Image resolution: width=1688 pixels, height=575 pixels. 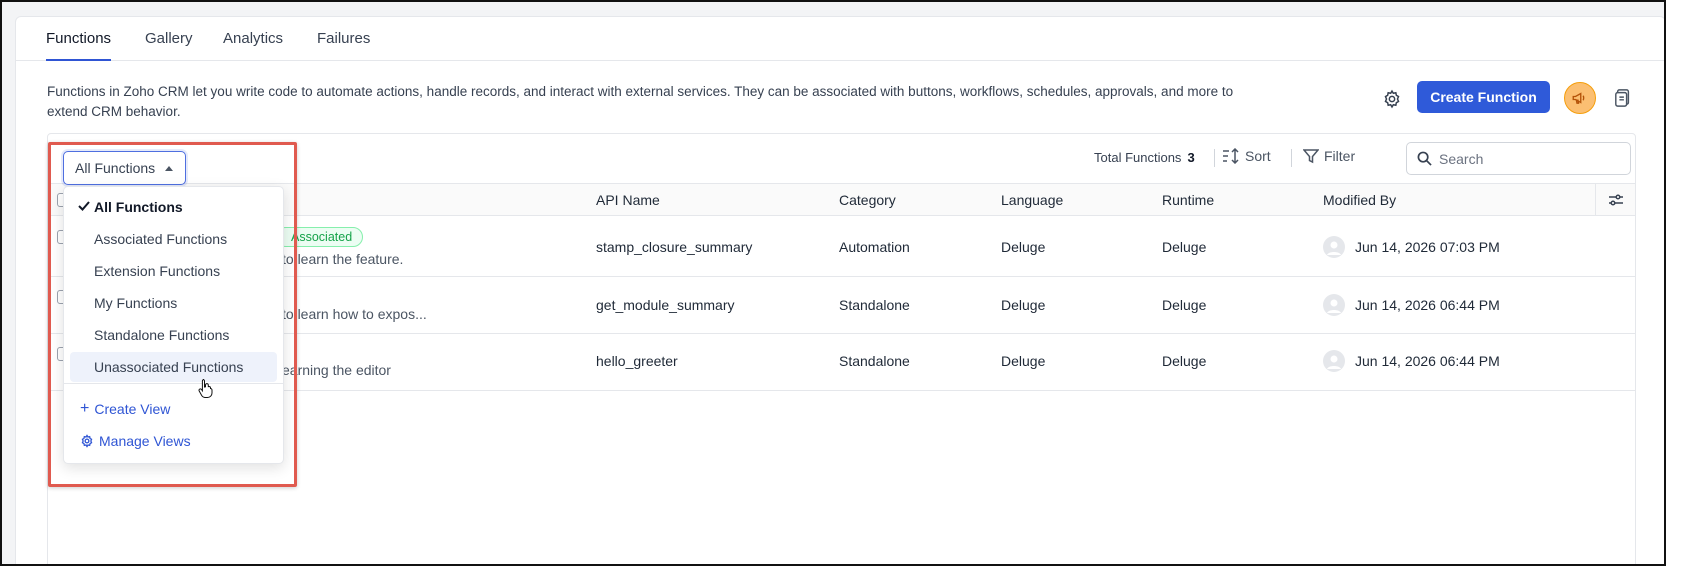 What do you see at coordinates (205, 388) in the screenshot?
I see `hand-cursor-icon` at bounding box center [205, 388].